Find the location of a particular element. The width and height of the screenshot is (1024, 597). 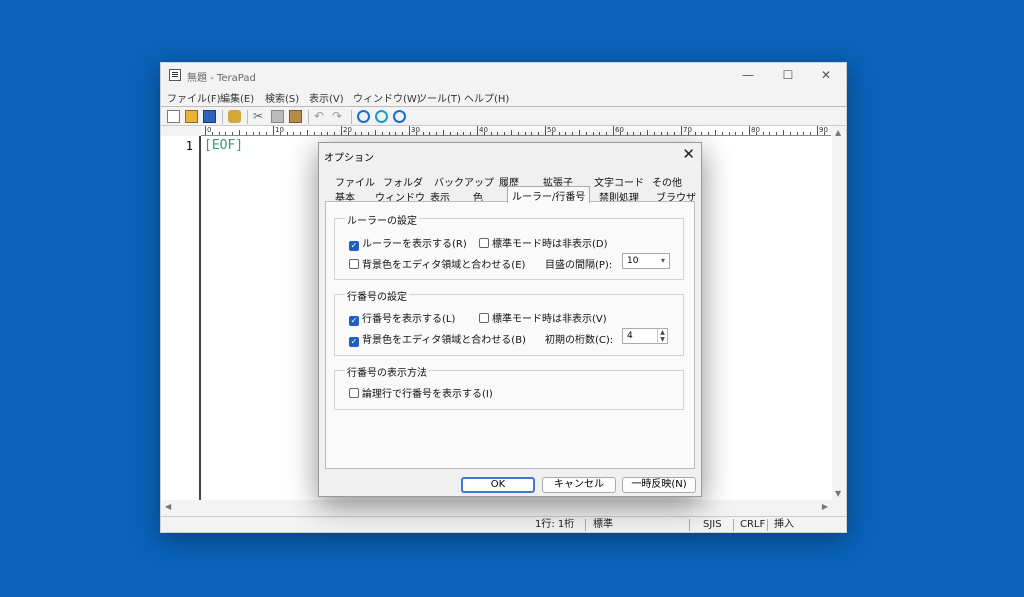

find-icon is located at coordinates (363, 116).